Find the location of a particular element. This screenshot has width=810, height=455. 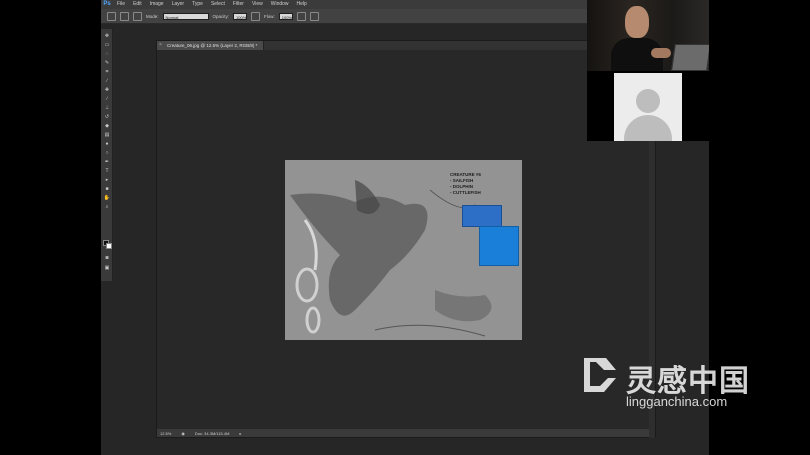

flow-label: Flow: is located at coordinates (269, 16).